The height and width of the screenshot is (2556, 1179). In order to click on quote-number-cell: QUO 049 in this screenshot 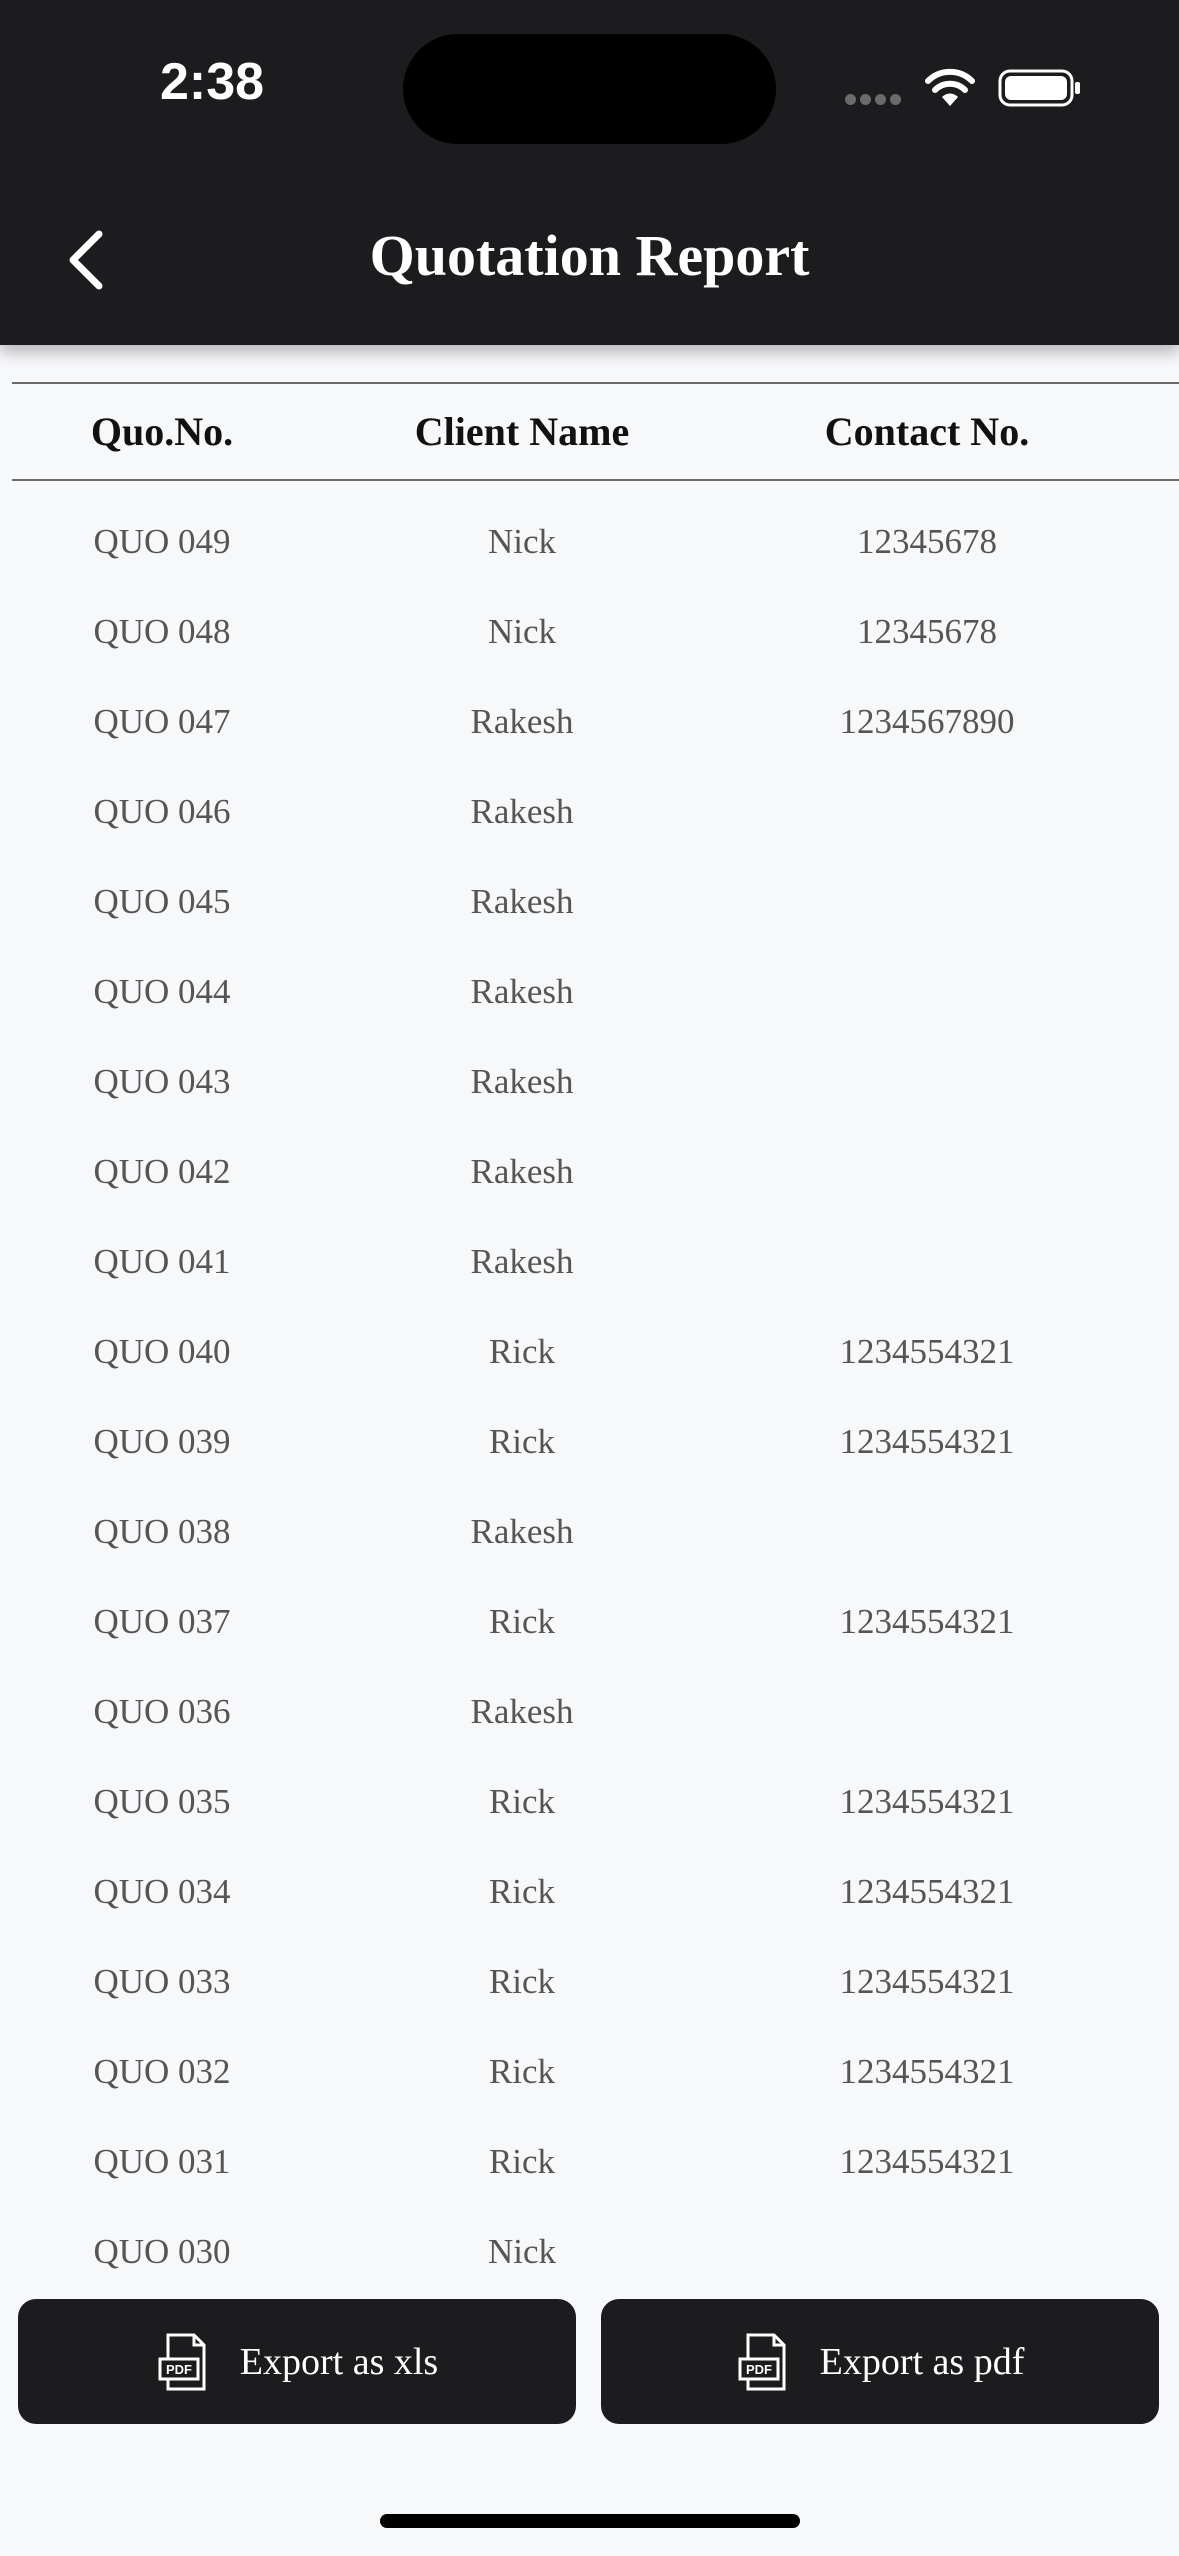, I will do `click(162, 541)`.